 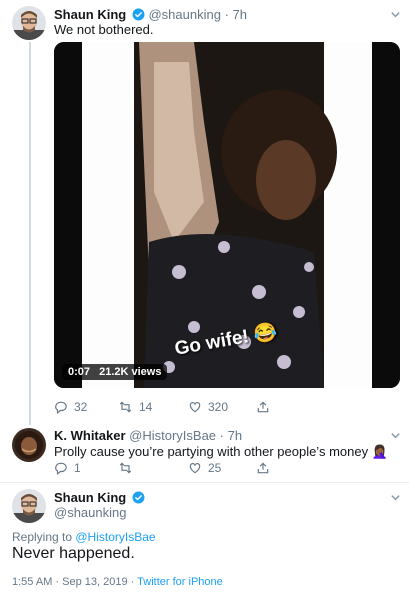 I want to click on author-name: K. Whitaker, so click(x=90, y=435).